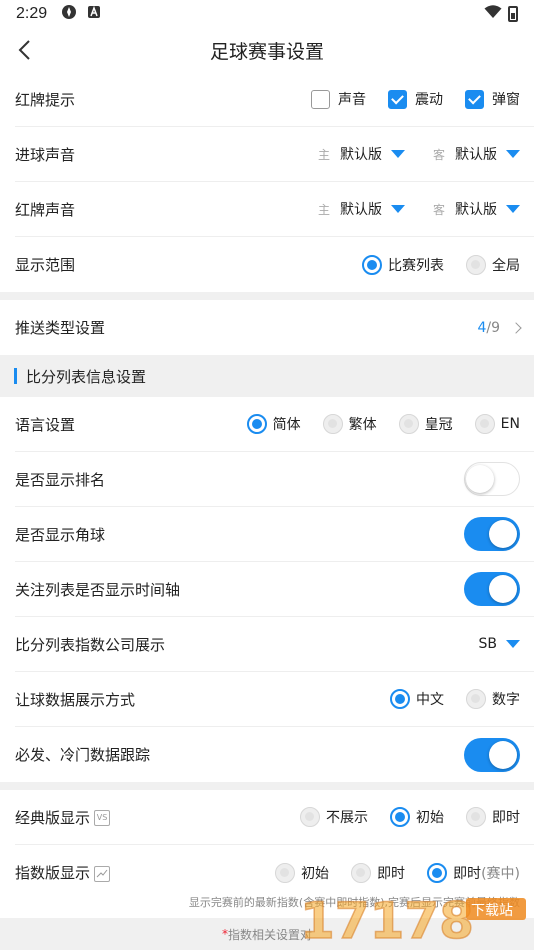  I want to click on index-display-text: 指数版显示, so click(53, 873).